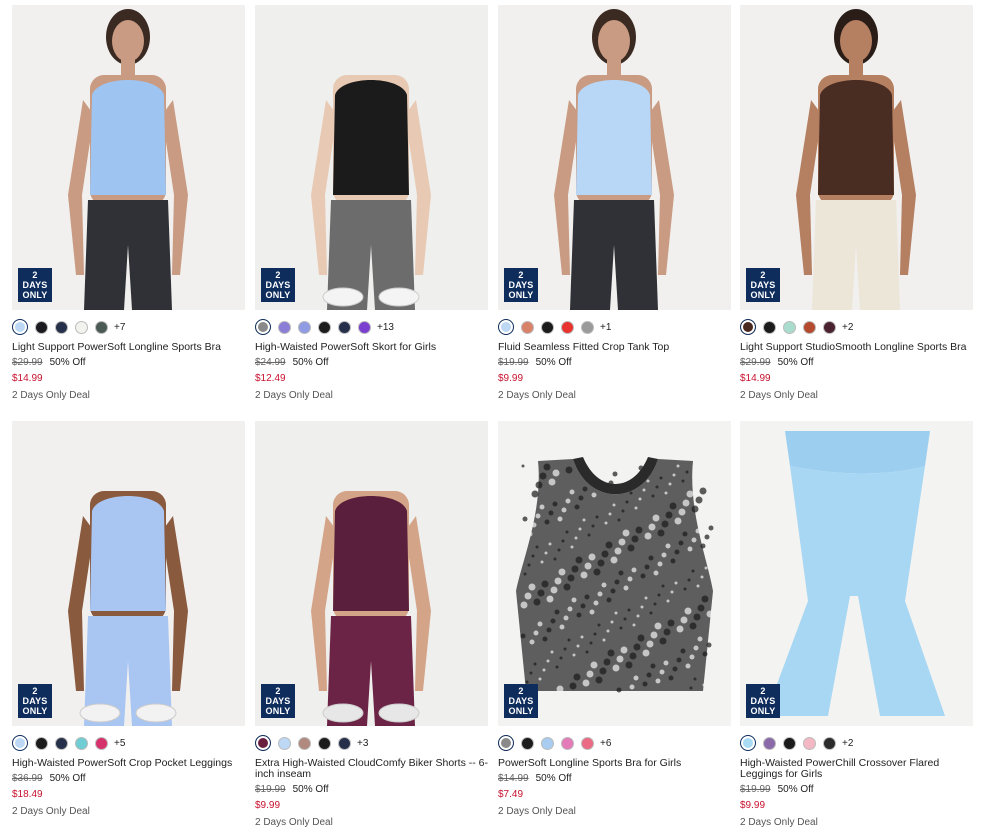 The height and width of the screenshot is (837, 988). I want to click on more-colors-link: +1, so click(605, 327).